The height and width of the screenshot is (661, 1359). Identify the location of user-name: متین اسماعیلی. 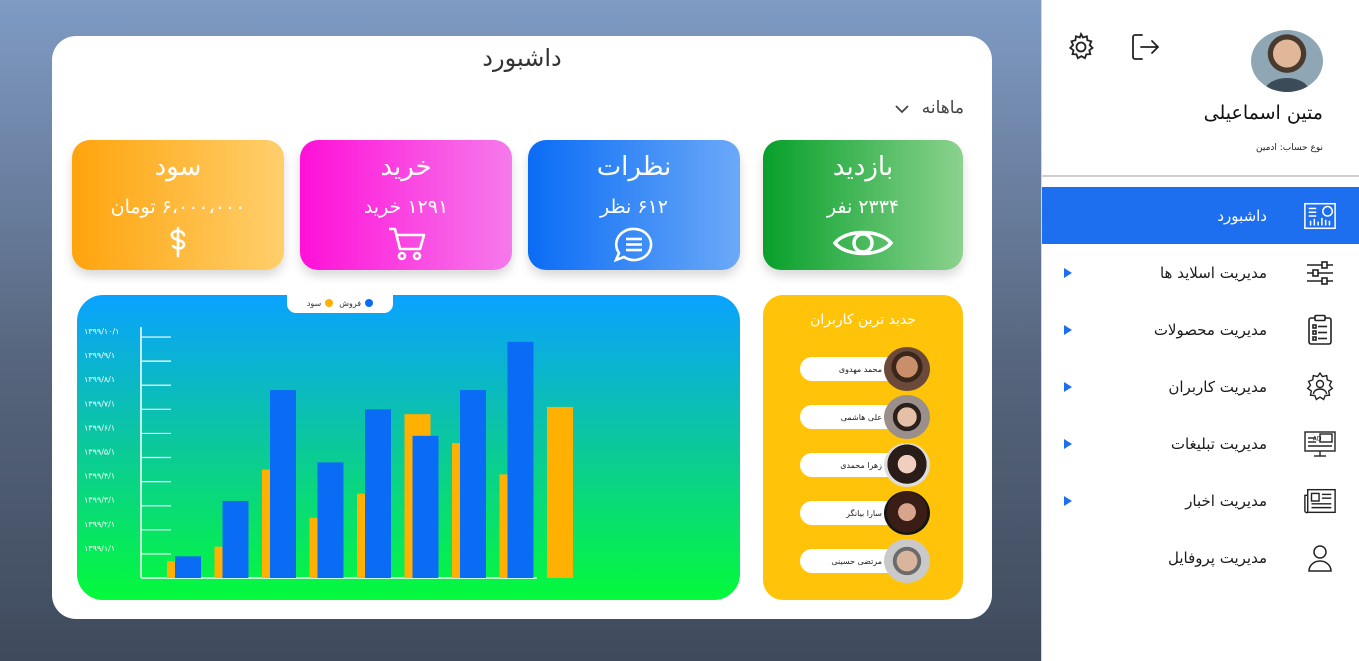
(1263, 113).